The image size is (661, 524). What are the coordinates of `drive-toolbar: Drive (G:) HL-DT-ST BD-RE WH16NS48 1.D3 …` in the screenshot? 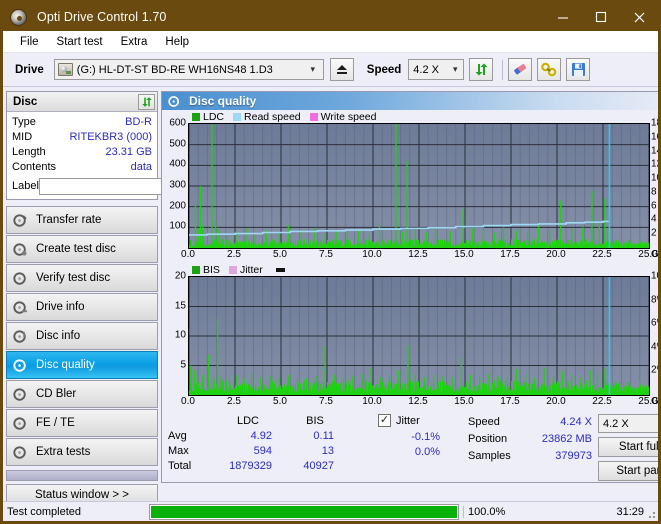 It's located at (330, 70).